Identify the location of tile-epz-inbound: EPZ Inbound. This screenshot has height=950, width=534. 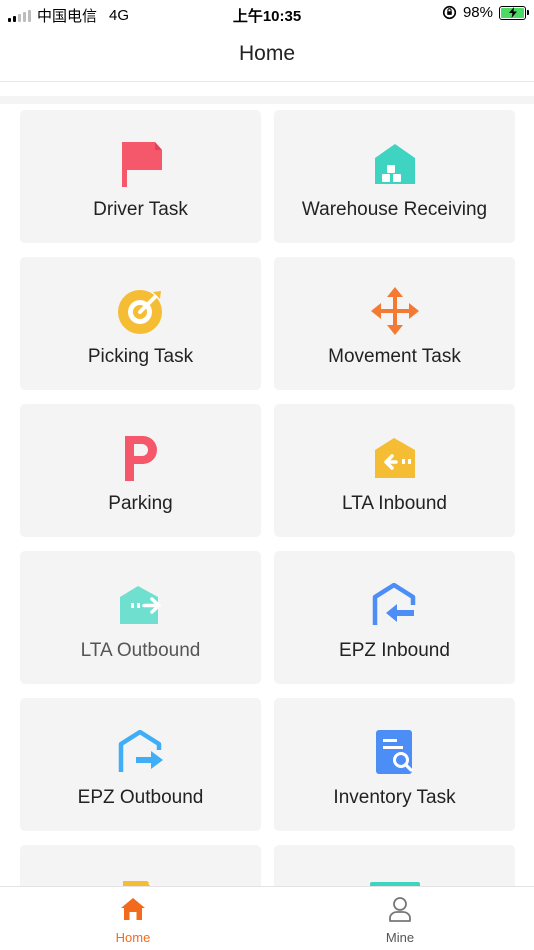
(394, 617).